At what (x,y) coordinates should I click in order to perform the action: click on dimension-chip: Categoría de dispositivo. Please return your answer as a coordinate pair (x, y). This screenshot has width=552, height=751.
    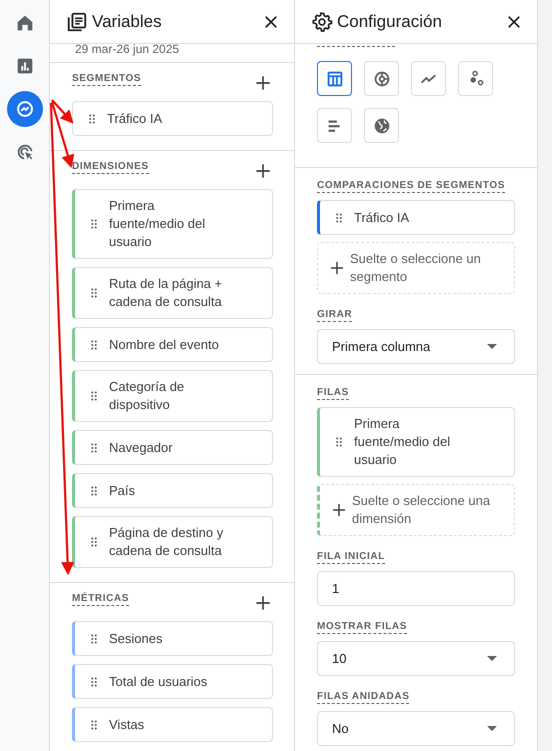
    Looking at the image, I should click on (172, 396).